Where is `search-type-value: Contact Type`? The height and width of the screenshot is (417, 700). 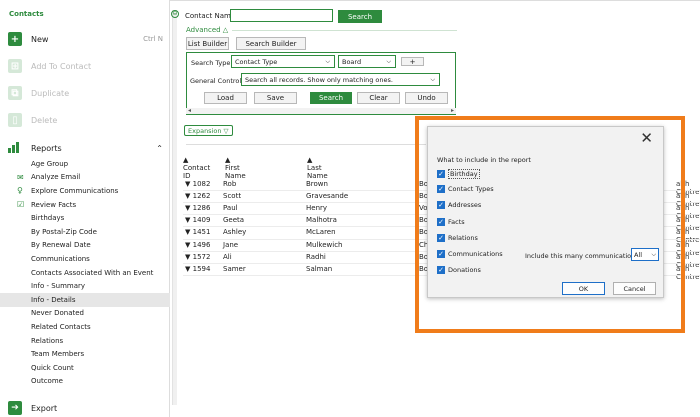 search-type-value: Contact Type is located at coordinates (256, 61).